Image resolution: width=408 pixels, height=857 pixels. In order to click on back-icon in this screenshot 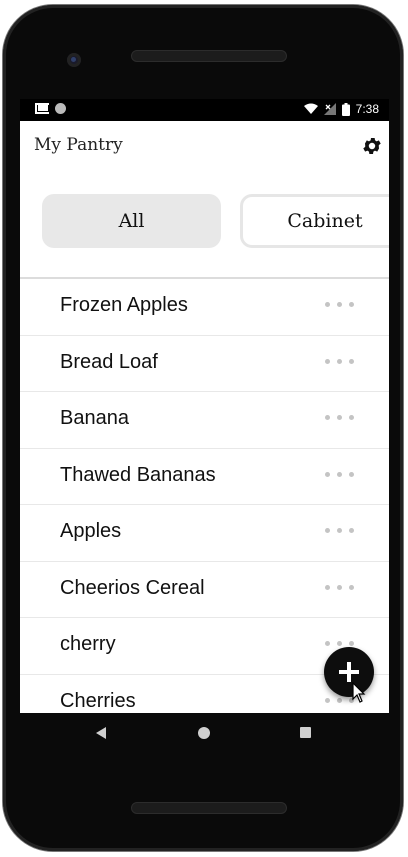, I will do `click(101, 733)`.